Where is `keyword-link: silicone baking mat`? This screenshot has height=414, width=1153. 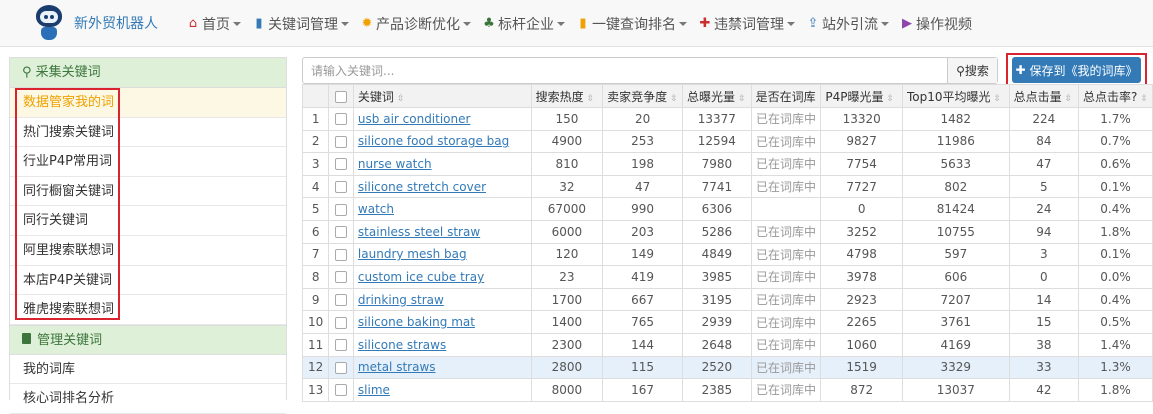 keyword-link: silicone baking mat is located at coordinates (416, 322).